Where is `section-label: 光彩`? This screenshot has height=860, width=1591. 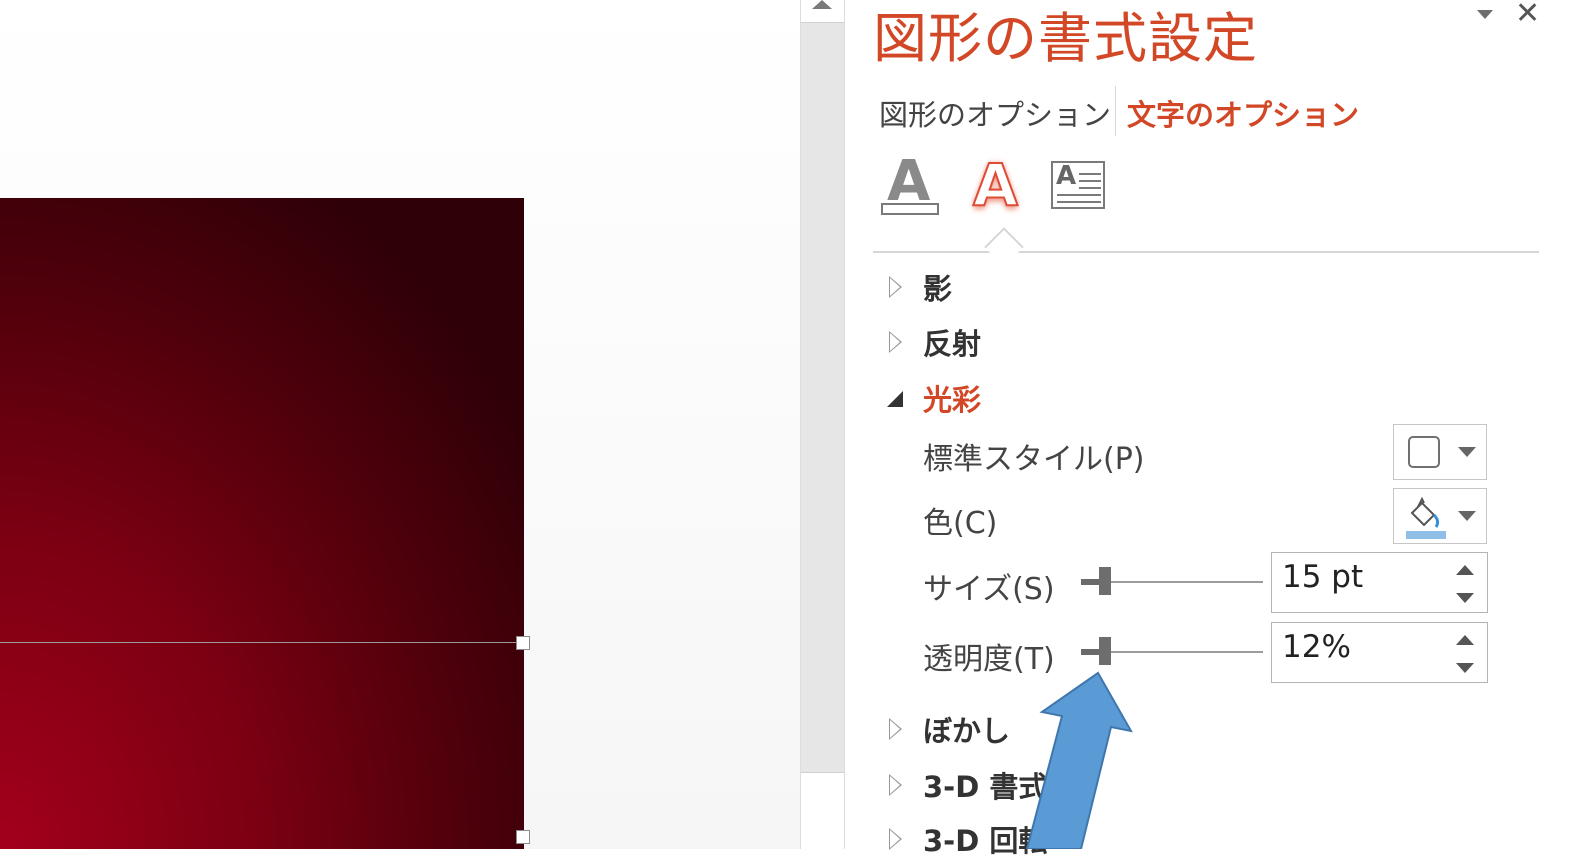 section-label: 光彩 is located at coordinates (952, 400).